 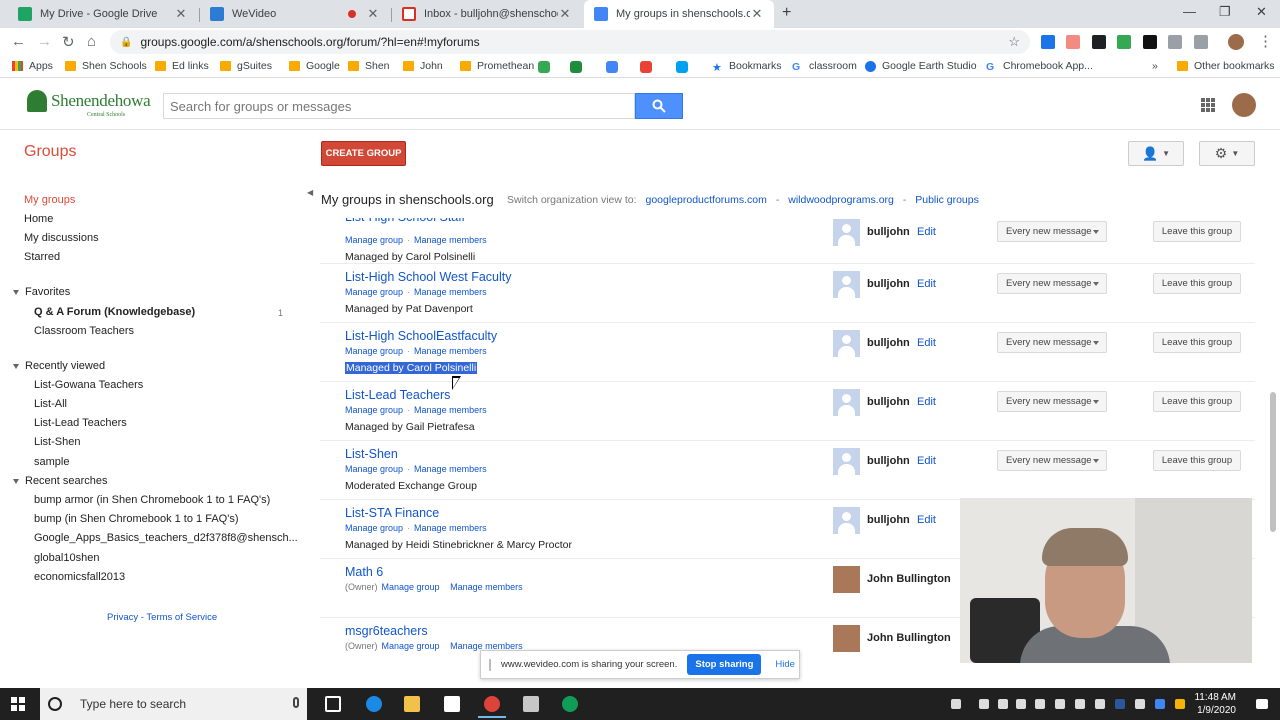 What do you see at coordinates (452, 704) in the screenshot?
I see `mail-icon` at bounding box center [452, 704].